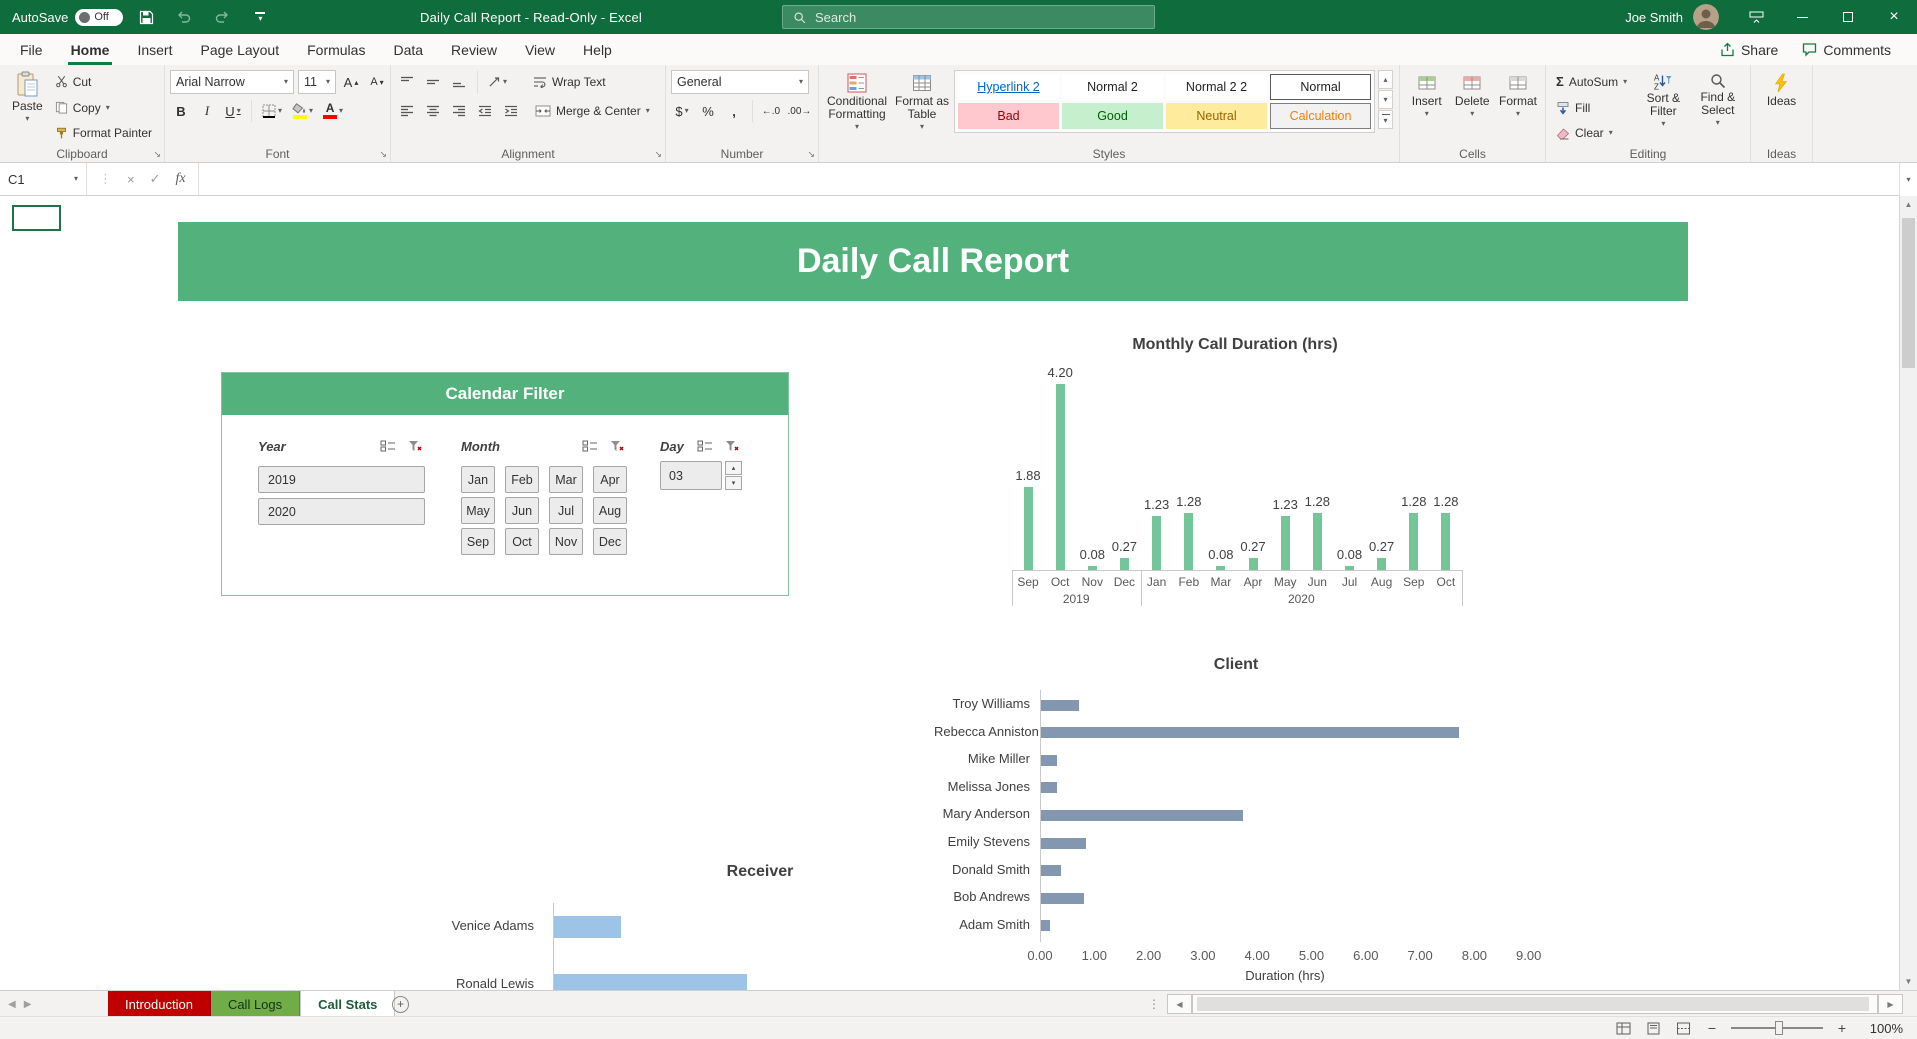  Describe the element at coordinates (400, 1004) in the screenshot. I see `new-sheet-button: +` at that location.